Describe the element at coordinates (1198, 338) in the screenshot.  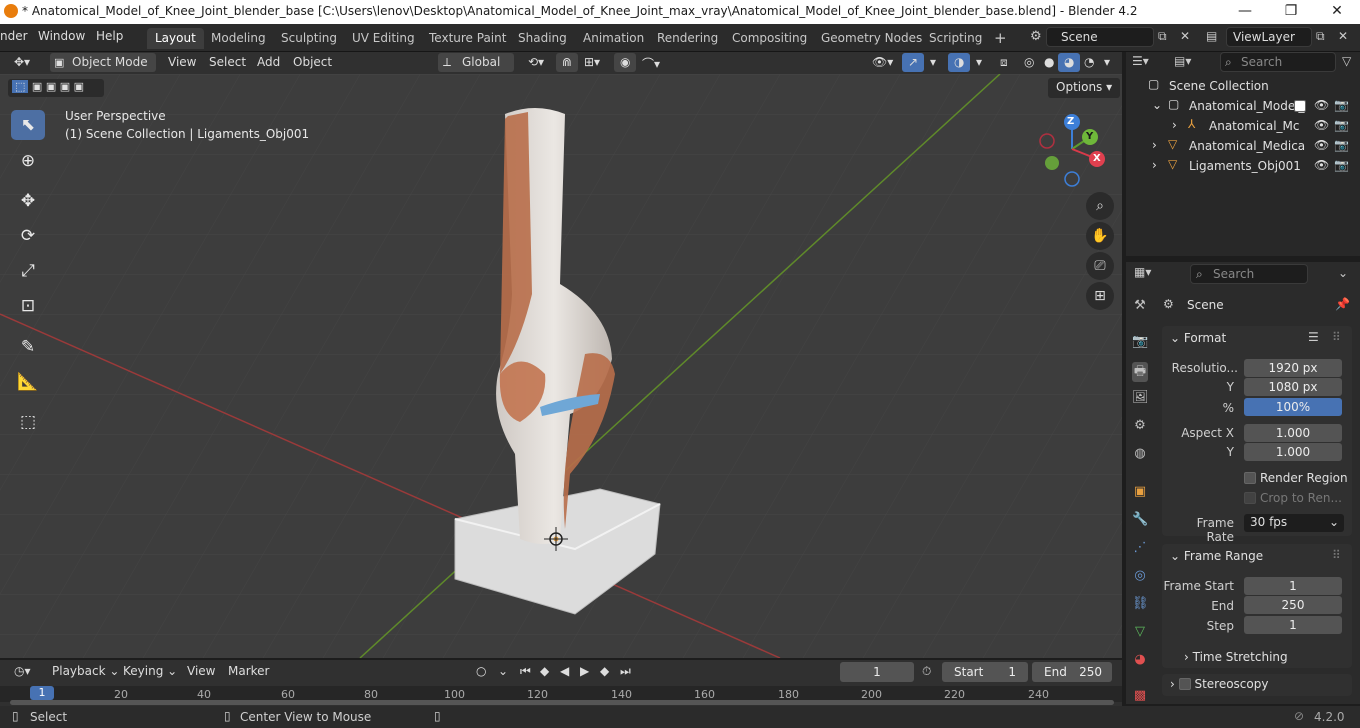
I see `format-section-header: ⌄ Format` at that location.